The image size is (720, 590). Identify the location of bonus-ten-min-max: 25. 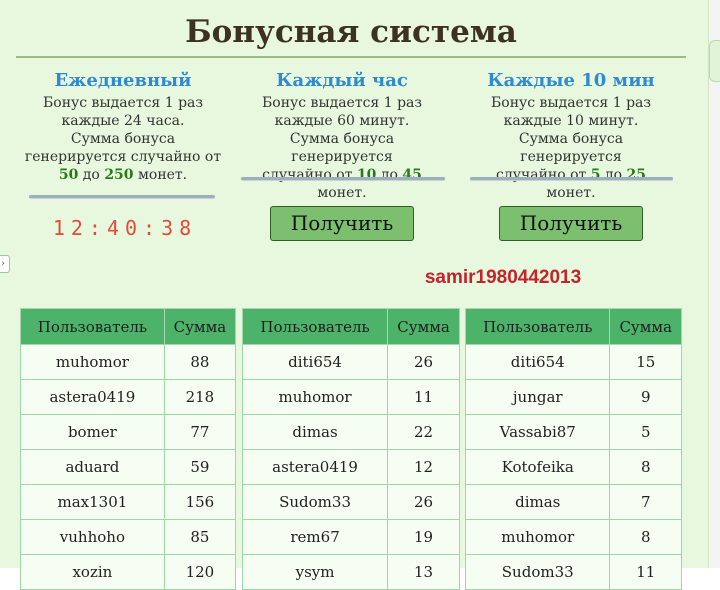
(636, 175).